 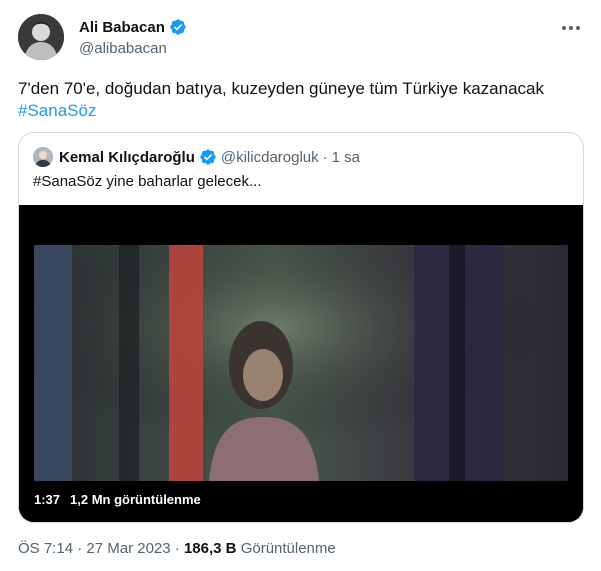 What do you see at coordinates (571, 28) in the screenshot?
I see `more-options-icon` at bounding box center [571, 28].